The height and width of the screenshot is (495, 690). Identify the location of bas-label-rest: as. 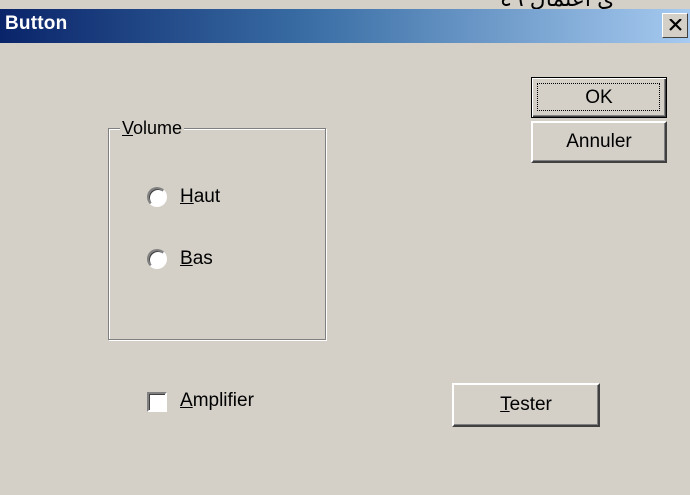
(202, 258).